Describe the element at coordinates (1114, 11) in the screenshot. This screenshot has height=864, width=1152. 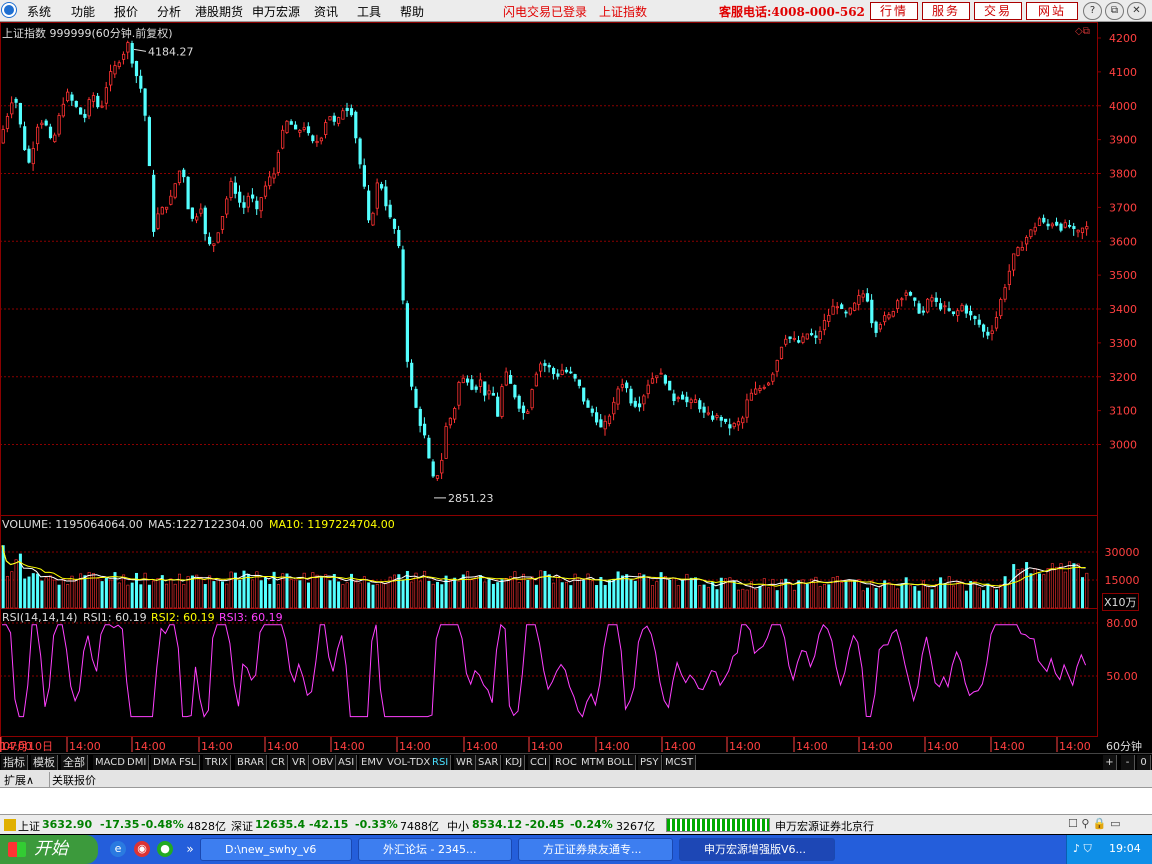
I see `restore-window-button: ⧉` at that location.